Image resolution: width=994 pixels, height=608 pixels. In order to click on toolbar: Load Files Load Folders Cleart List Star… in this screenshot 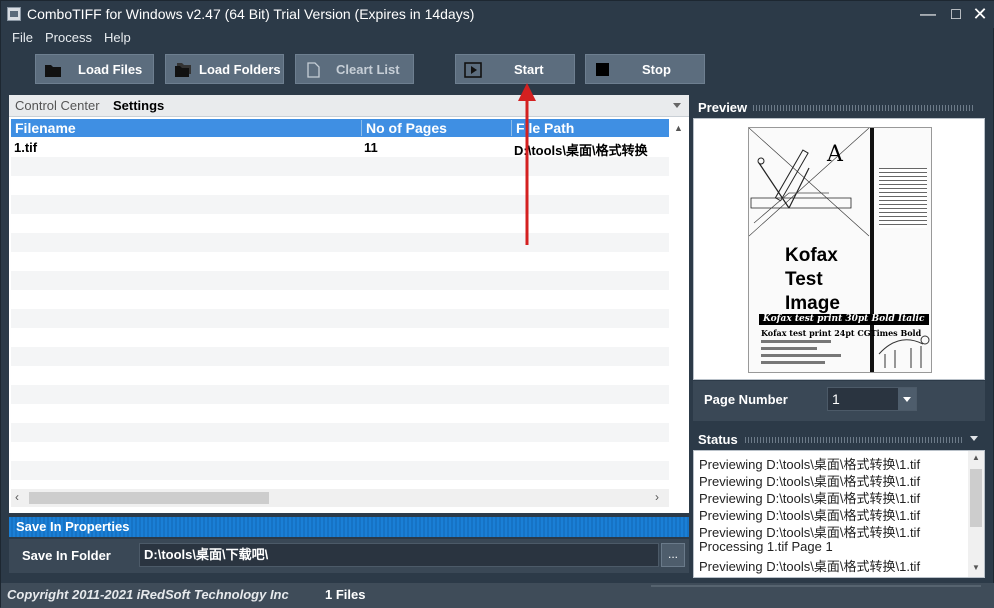, I will do `click(497, 70)`.